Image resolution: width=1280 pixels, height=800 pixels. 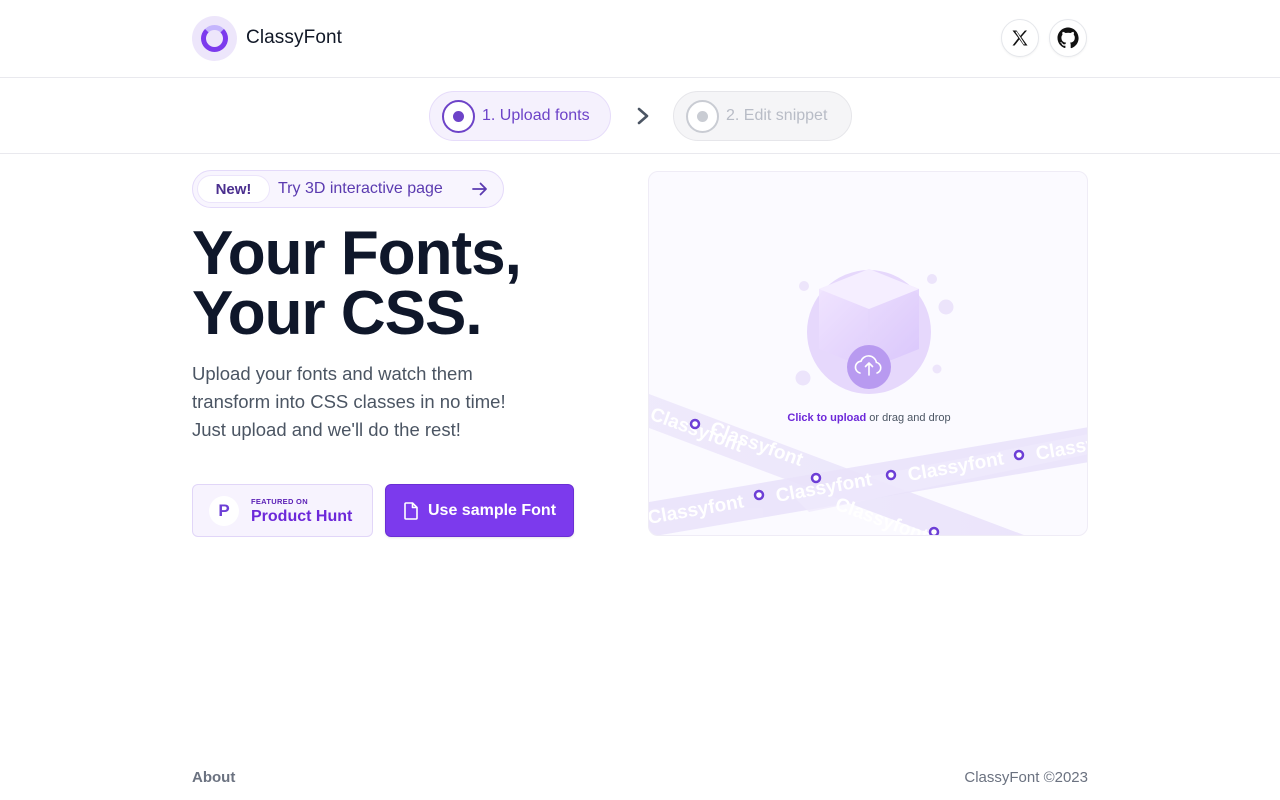 I want to click on new-badge: New!, so click(x=233, y=189).